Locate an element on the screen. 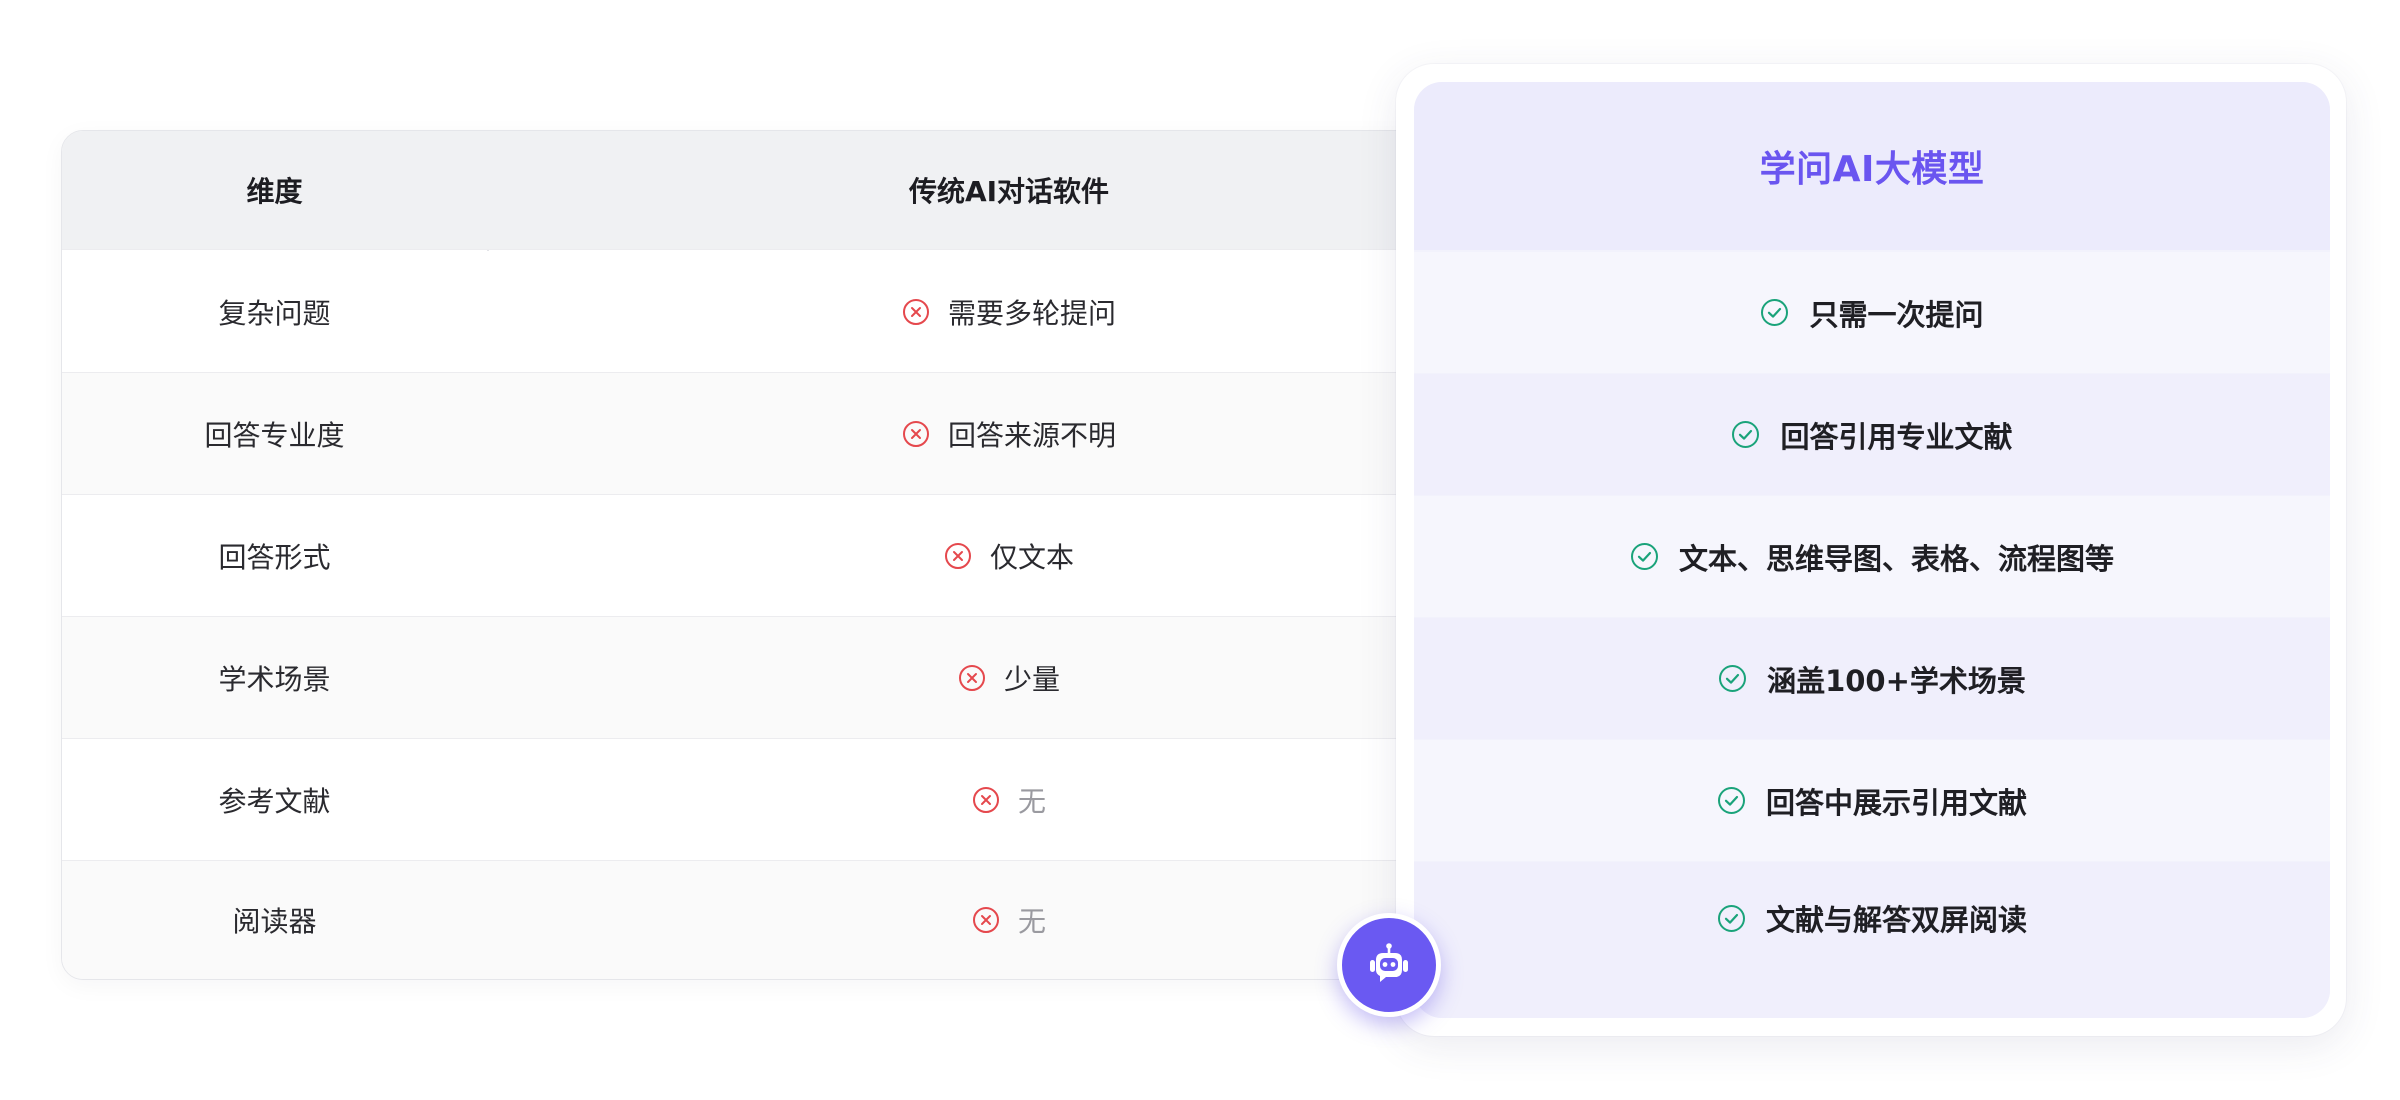 The width and height of the screenshot is (2400, 1100). row-dimension: 回答专业度 is located at coordinates (274, 435).